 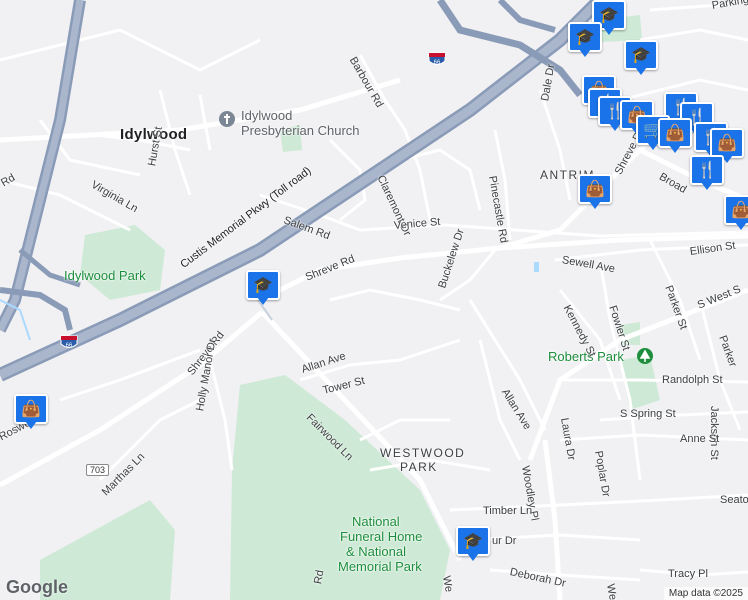 What do you see at coordinates (707, 170) in the screenshot?
I see `fork-knife-icon: 🍴` at bounding box center [707, 170].